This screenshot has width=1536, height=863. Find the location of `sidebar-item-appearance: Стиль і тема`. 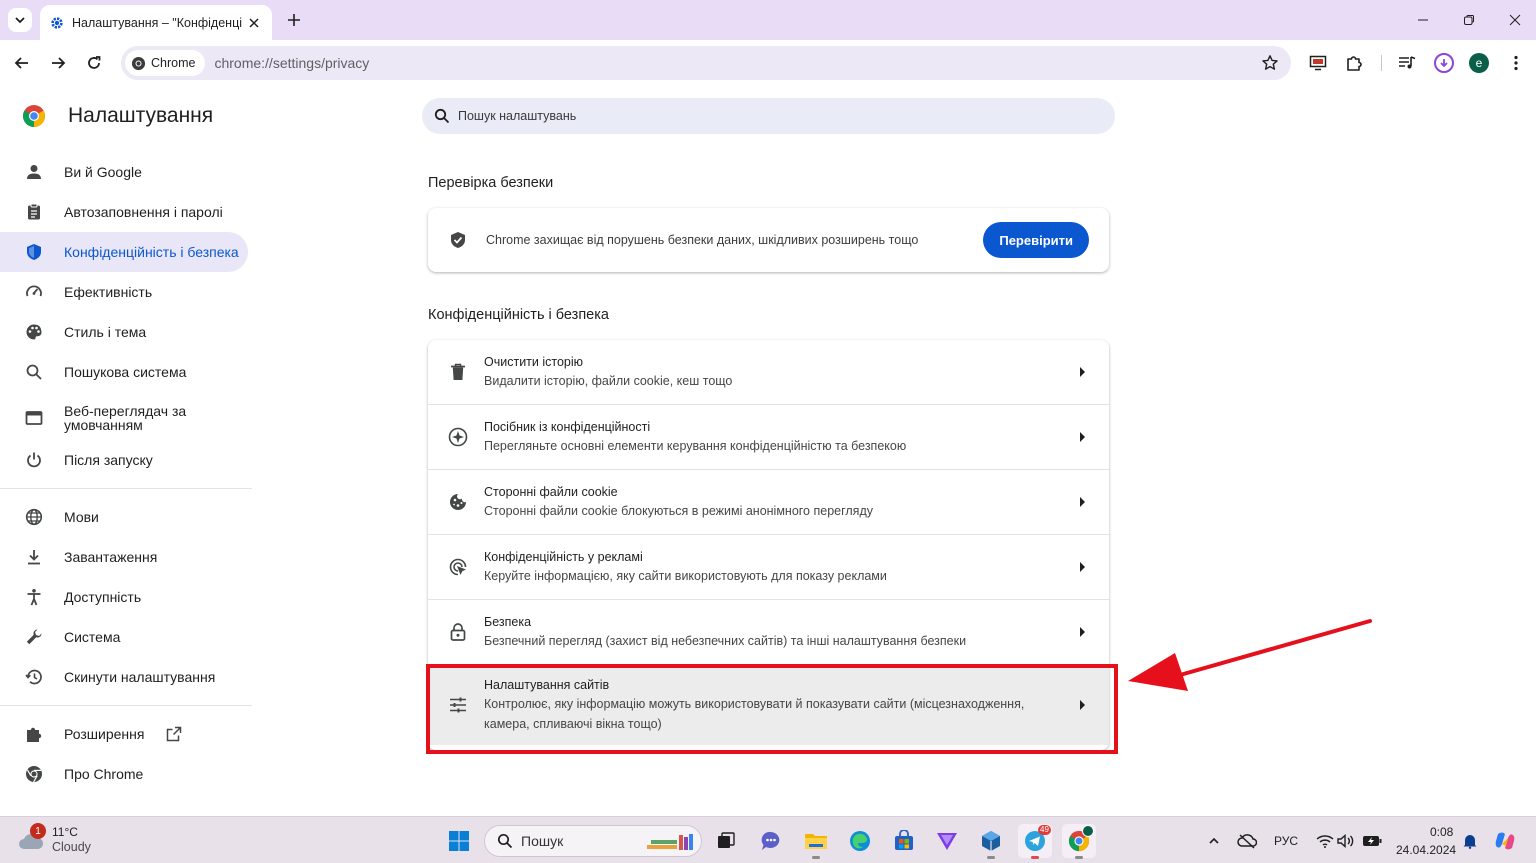

sidebar-item-appearance: Стиль і тема is located at coordinates (124, 332).